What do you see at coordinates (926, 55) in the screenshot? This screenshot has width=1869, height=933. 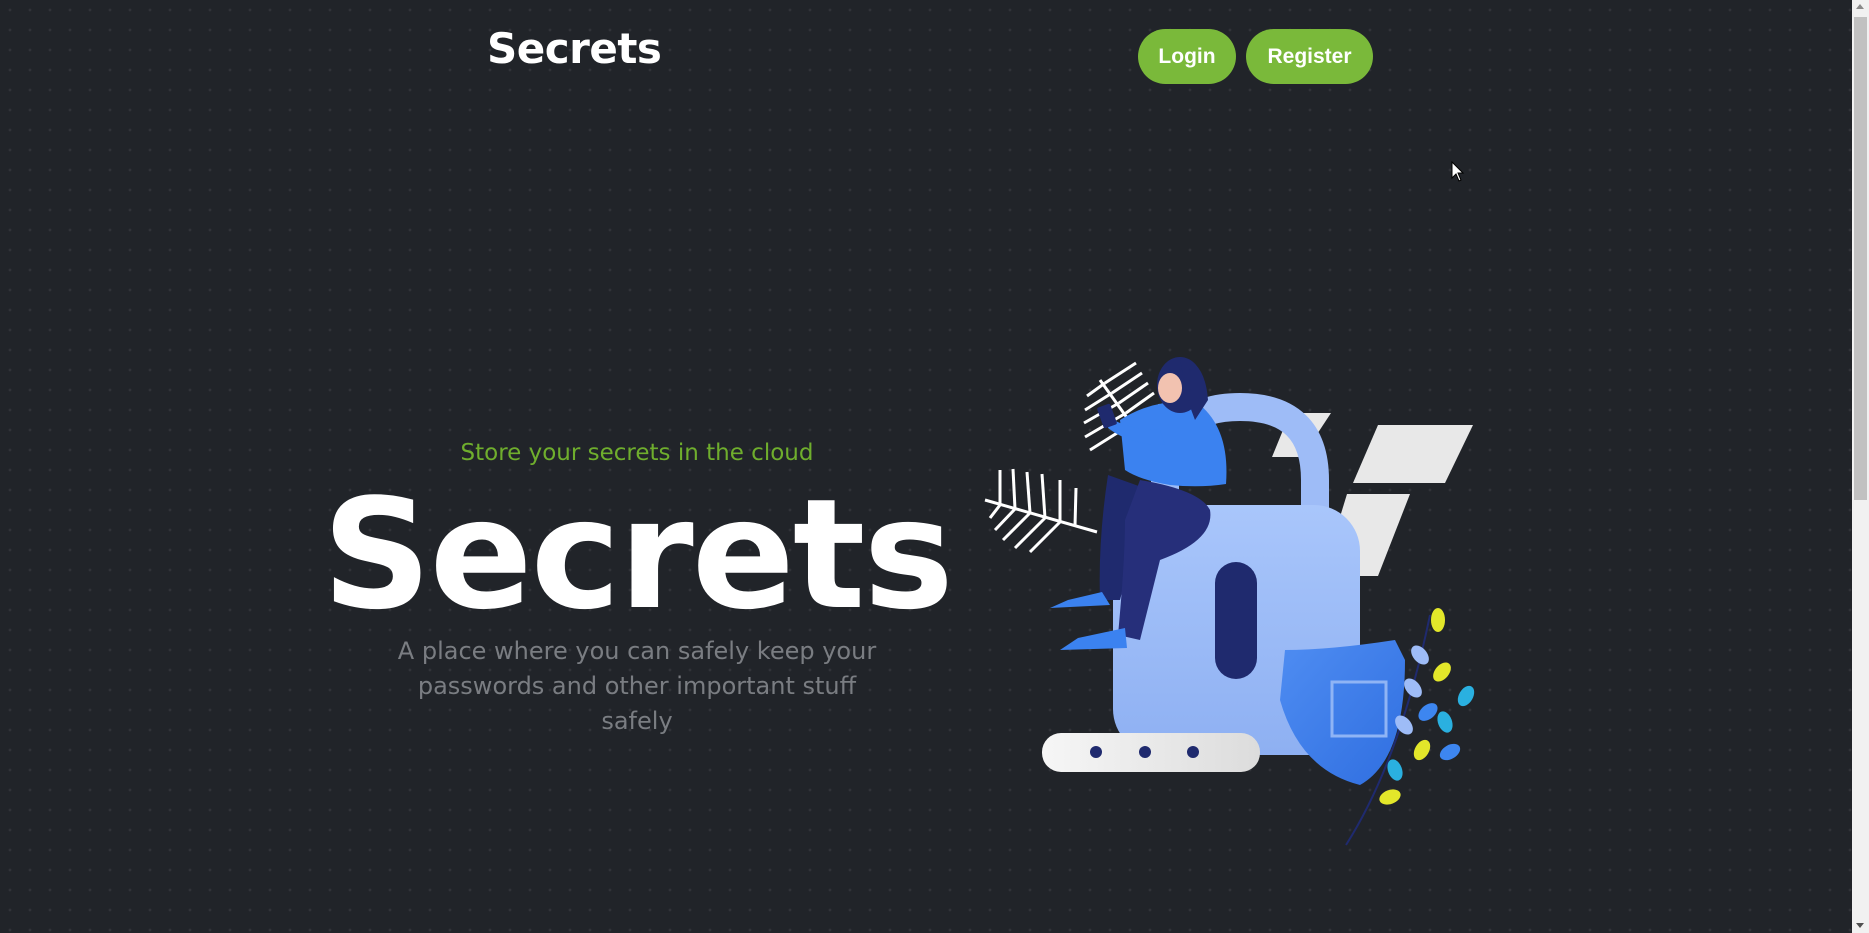 I see `top-navbar: Secrets Login Register` at bounding box center [926, 55].